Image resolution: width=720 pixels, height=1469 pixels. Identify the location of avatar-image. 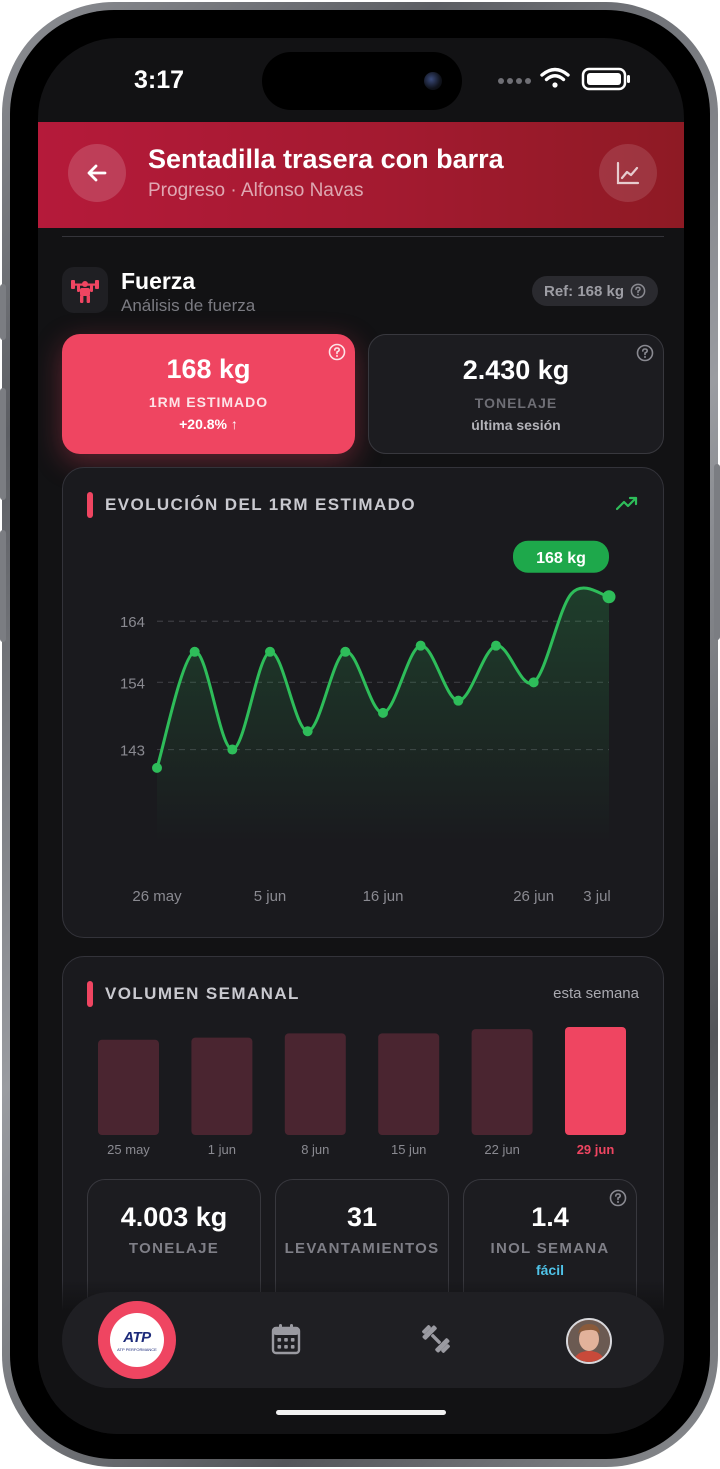
(589, 1341).